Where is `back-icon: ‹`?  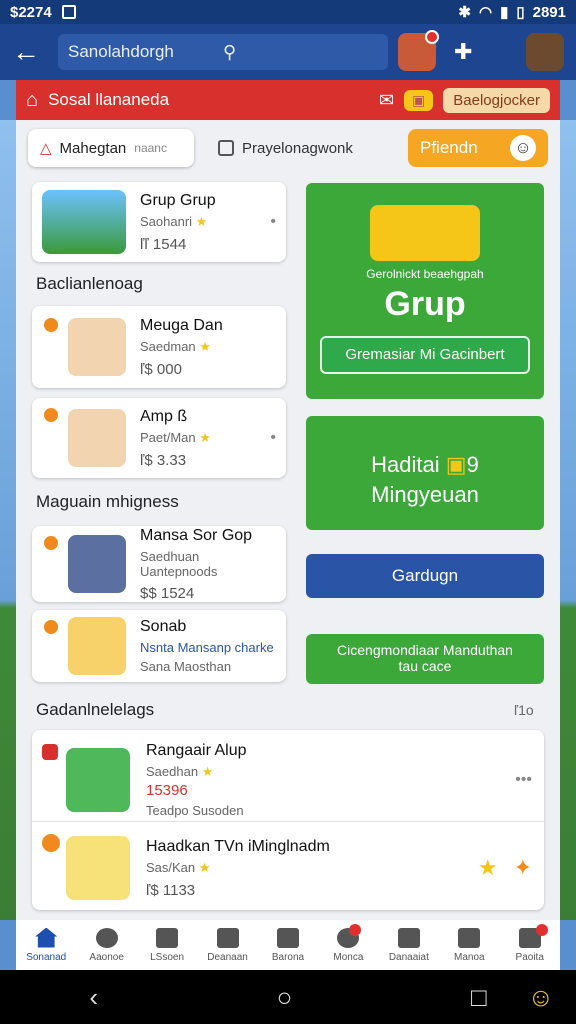 back-icon: ‹ is located at coordinates (93, 997).